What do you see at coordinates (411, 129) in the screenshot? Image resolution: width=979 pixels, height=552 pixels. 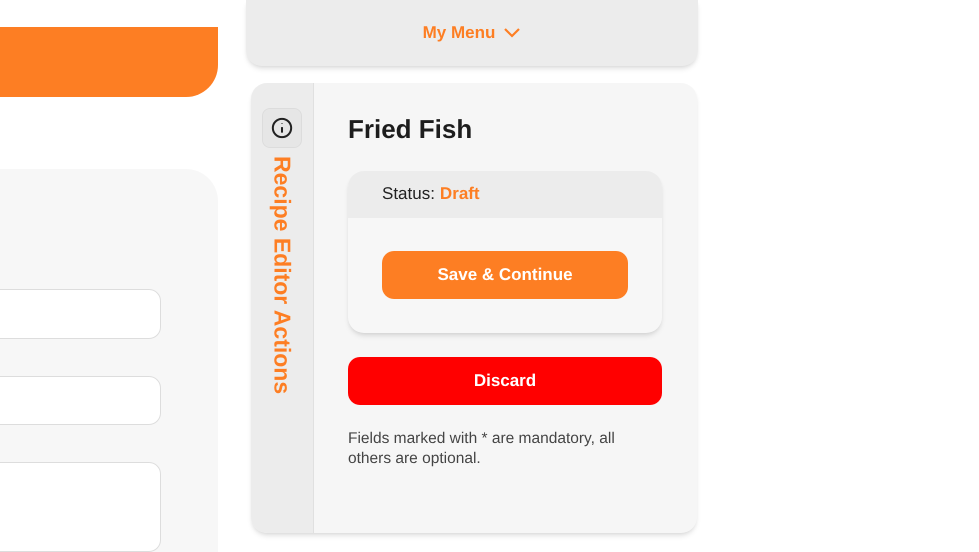 I see `recipe-title: Fried Fish` at bounding box center [411, 129].